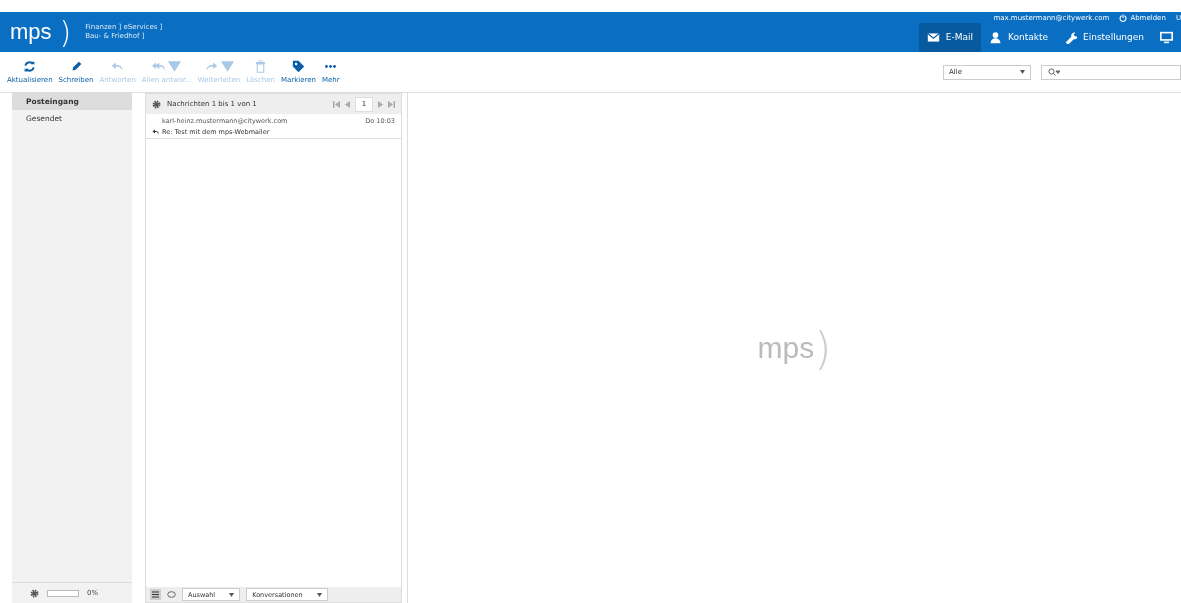  I want to click on refresh-icon, so click(30, 66).